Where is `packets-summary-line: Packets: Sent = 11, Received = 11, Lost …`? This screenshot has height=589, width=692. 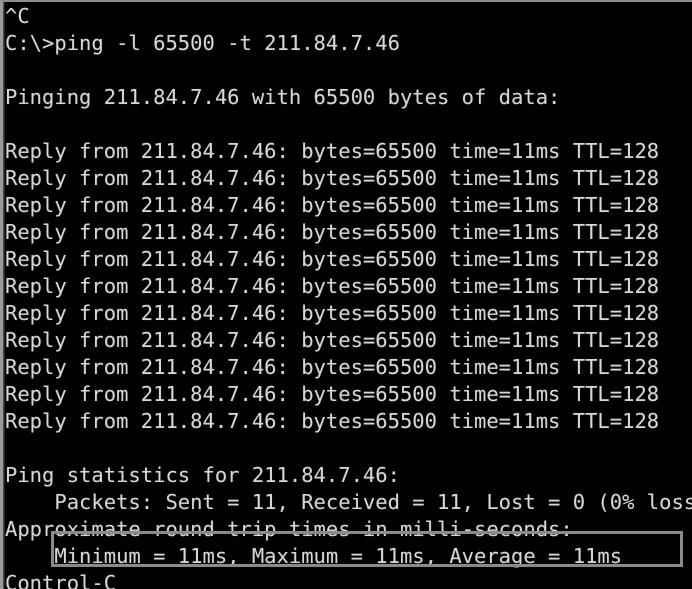 packets-summary-line: Packets: Sent = 11, Received = 11, Lost … is located at coordinates (348, 502).